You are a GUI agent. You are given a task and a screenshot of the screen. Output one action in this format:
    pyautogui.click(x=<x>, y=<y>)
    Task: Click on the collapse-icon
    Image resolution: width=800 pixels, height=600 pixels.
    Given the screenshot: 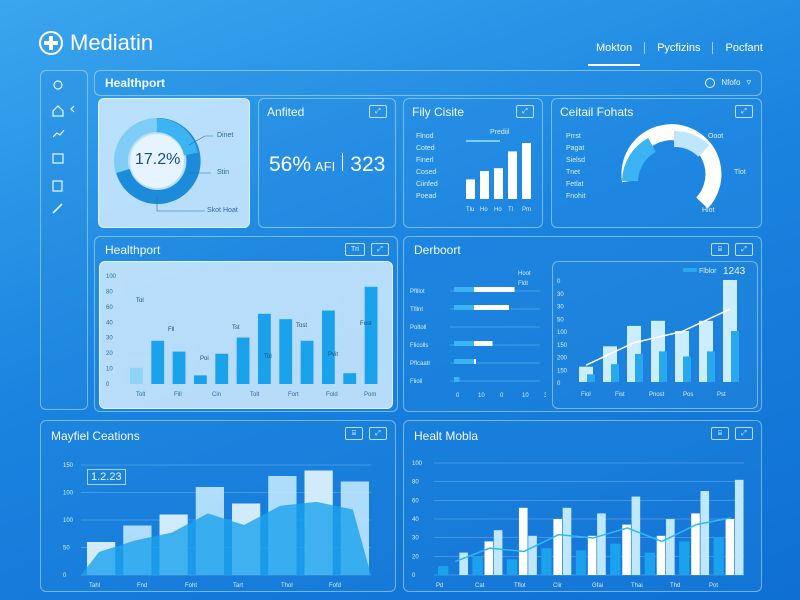 What is the action you would take?
    pyautogui.click(x=72, y=109)
    